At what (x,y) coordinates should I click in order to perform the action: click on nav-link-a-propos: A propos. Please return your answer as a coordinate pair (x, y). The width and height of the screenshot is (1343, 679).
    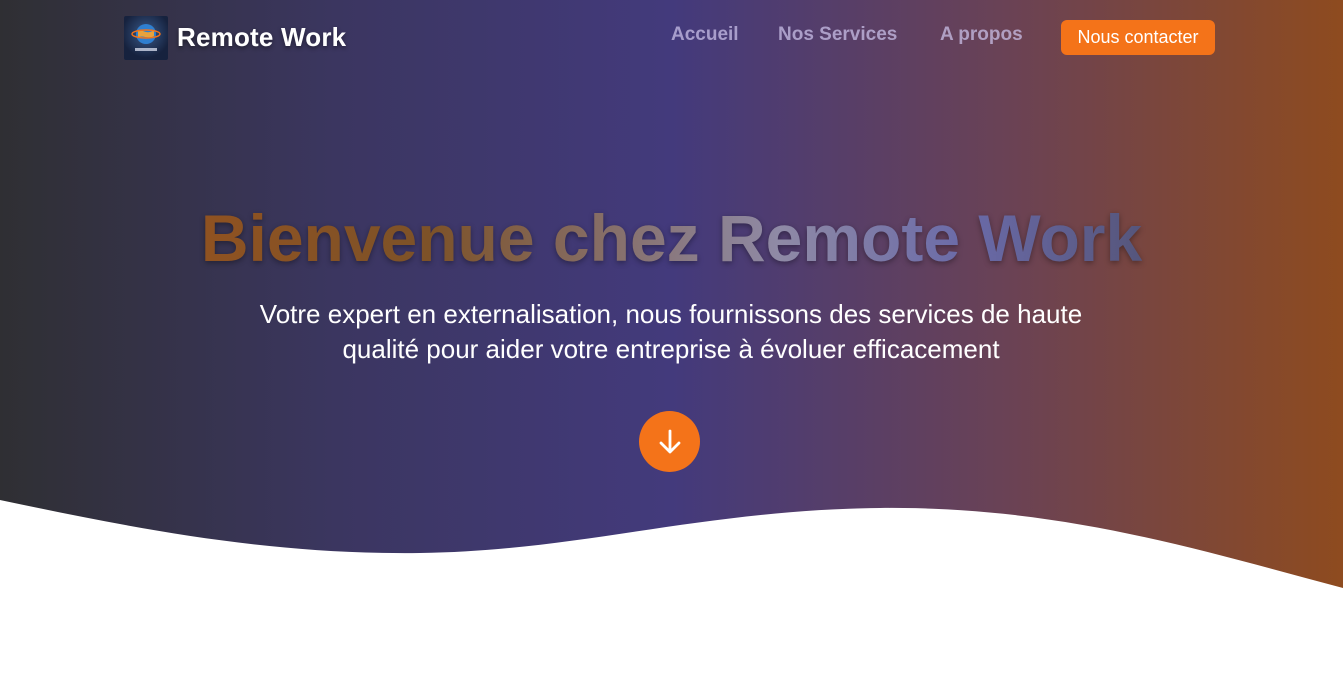
    Looking at the image, I should click on (981, 35).